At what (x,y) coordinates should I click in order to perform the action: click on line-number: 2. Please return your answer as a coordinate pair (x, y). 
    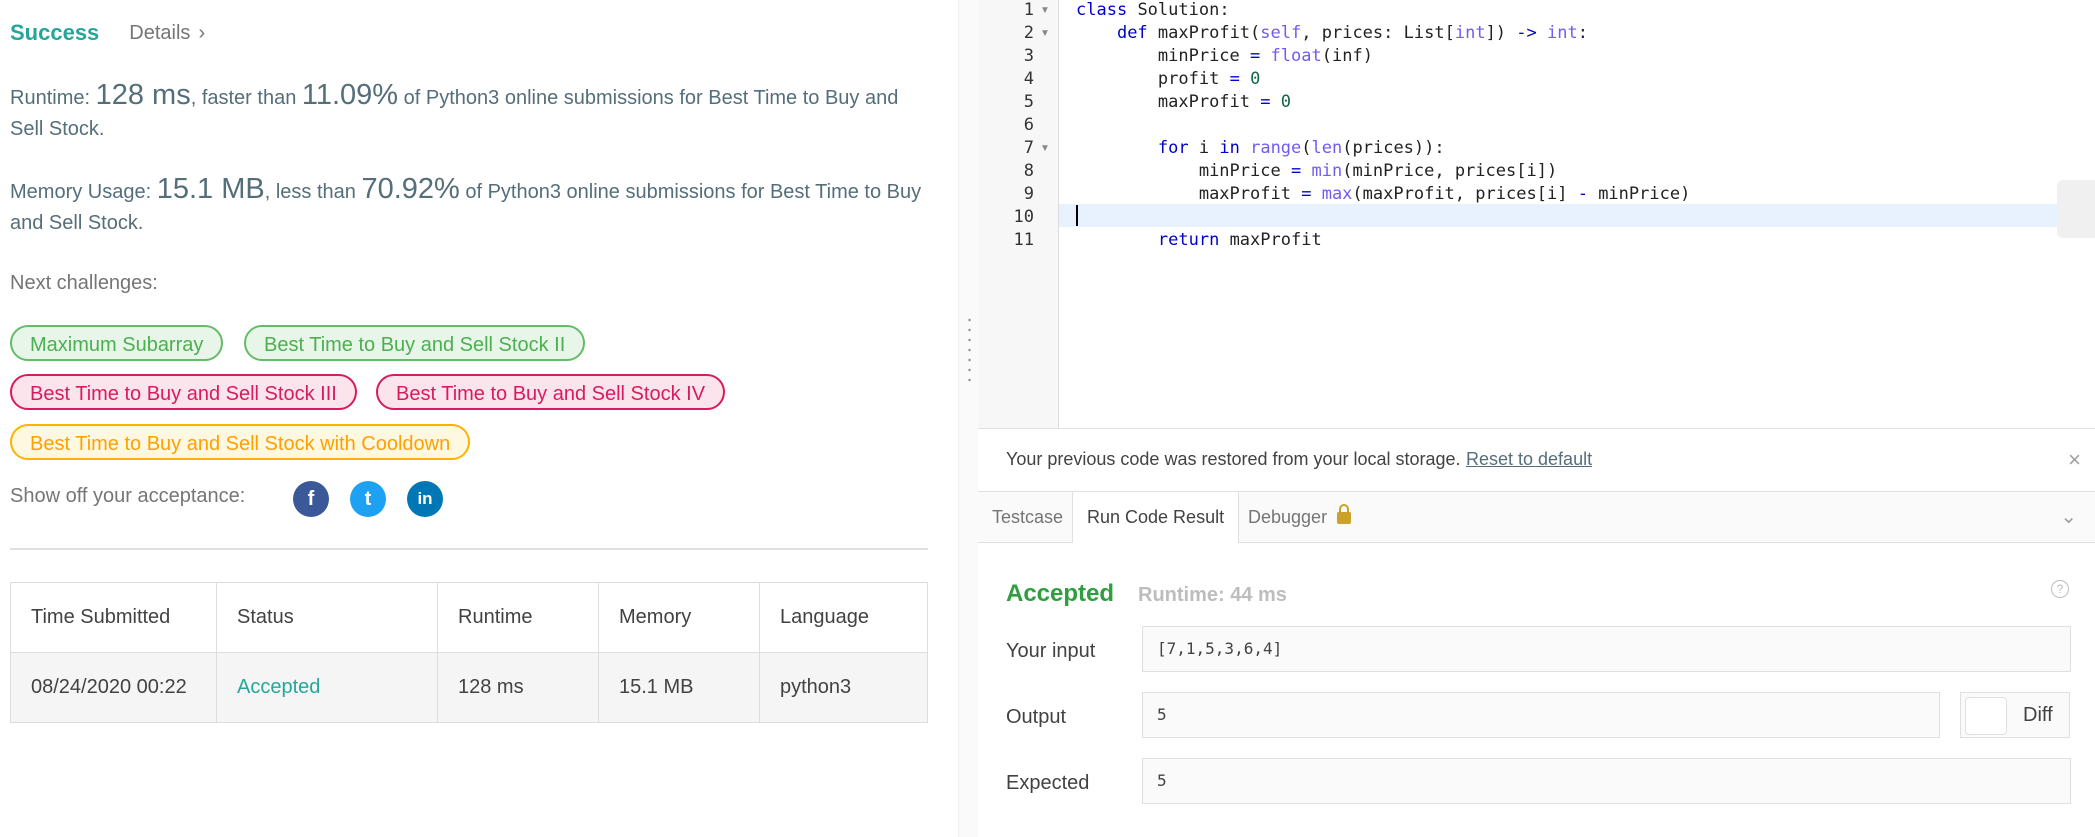
    Looking at the image, I should click on (1028, 33).